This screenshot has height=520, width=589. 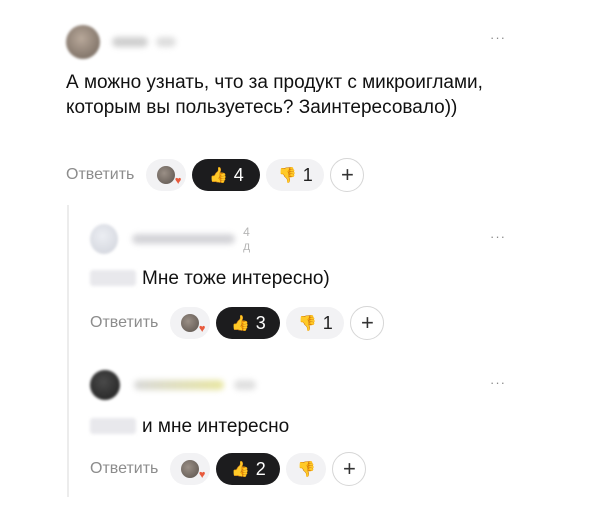 What do you see at coordinates (216, 426) in the screenshot?
I see `comment-text: и мне интересно` at bounding box center [216, 426].